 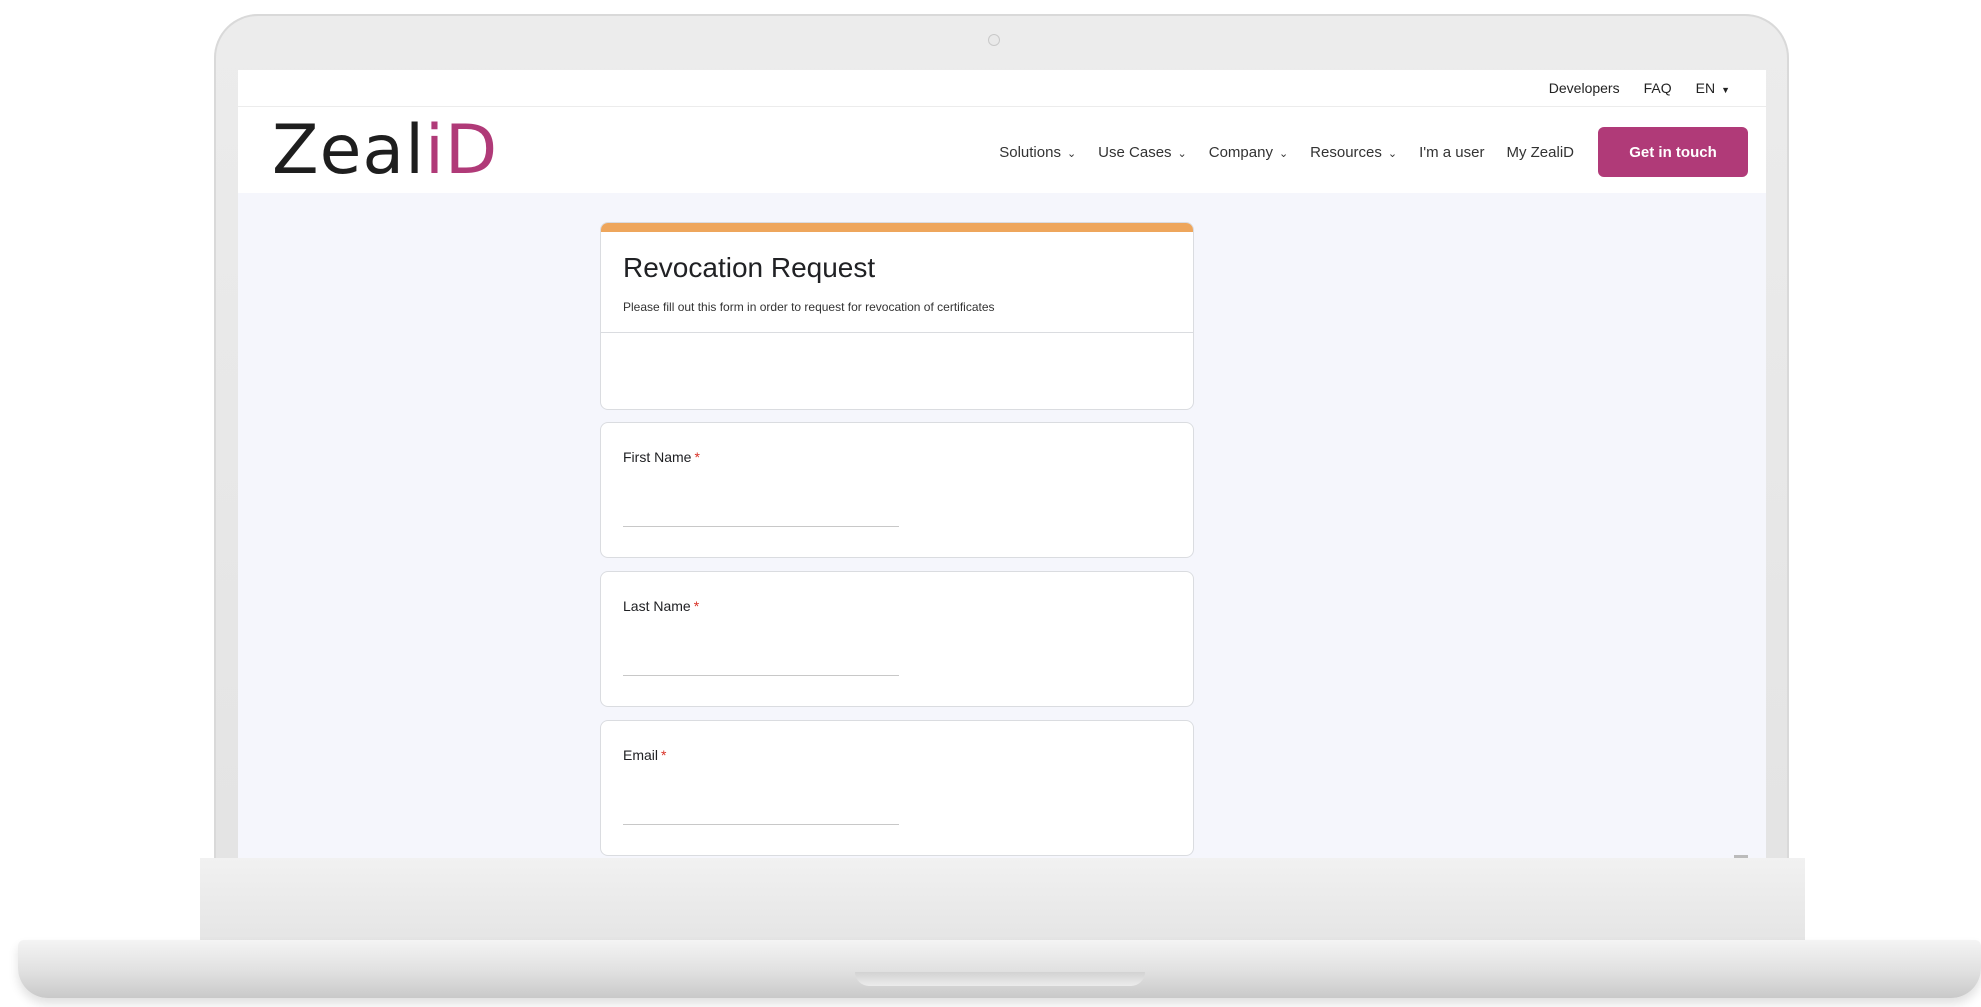 I want to click on scrollbar-thumb, so click(x=1741, y=856).